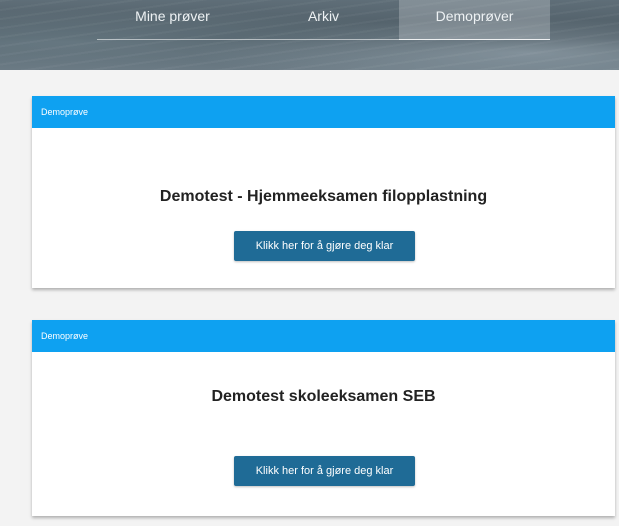 The image size is (619, 526). Describe the element at coordinates (323, 196) in the screenshot. I see `card-title: Demotest - Hjemmeeksamen filopplastning` at that location.